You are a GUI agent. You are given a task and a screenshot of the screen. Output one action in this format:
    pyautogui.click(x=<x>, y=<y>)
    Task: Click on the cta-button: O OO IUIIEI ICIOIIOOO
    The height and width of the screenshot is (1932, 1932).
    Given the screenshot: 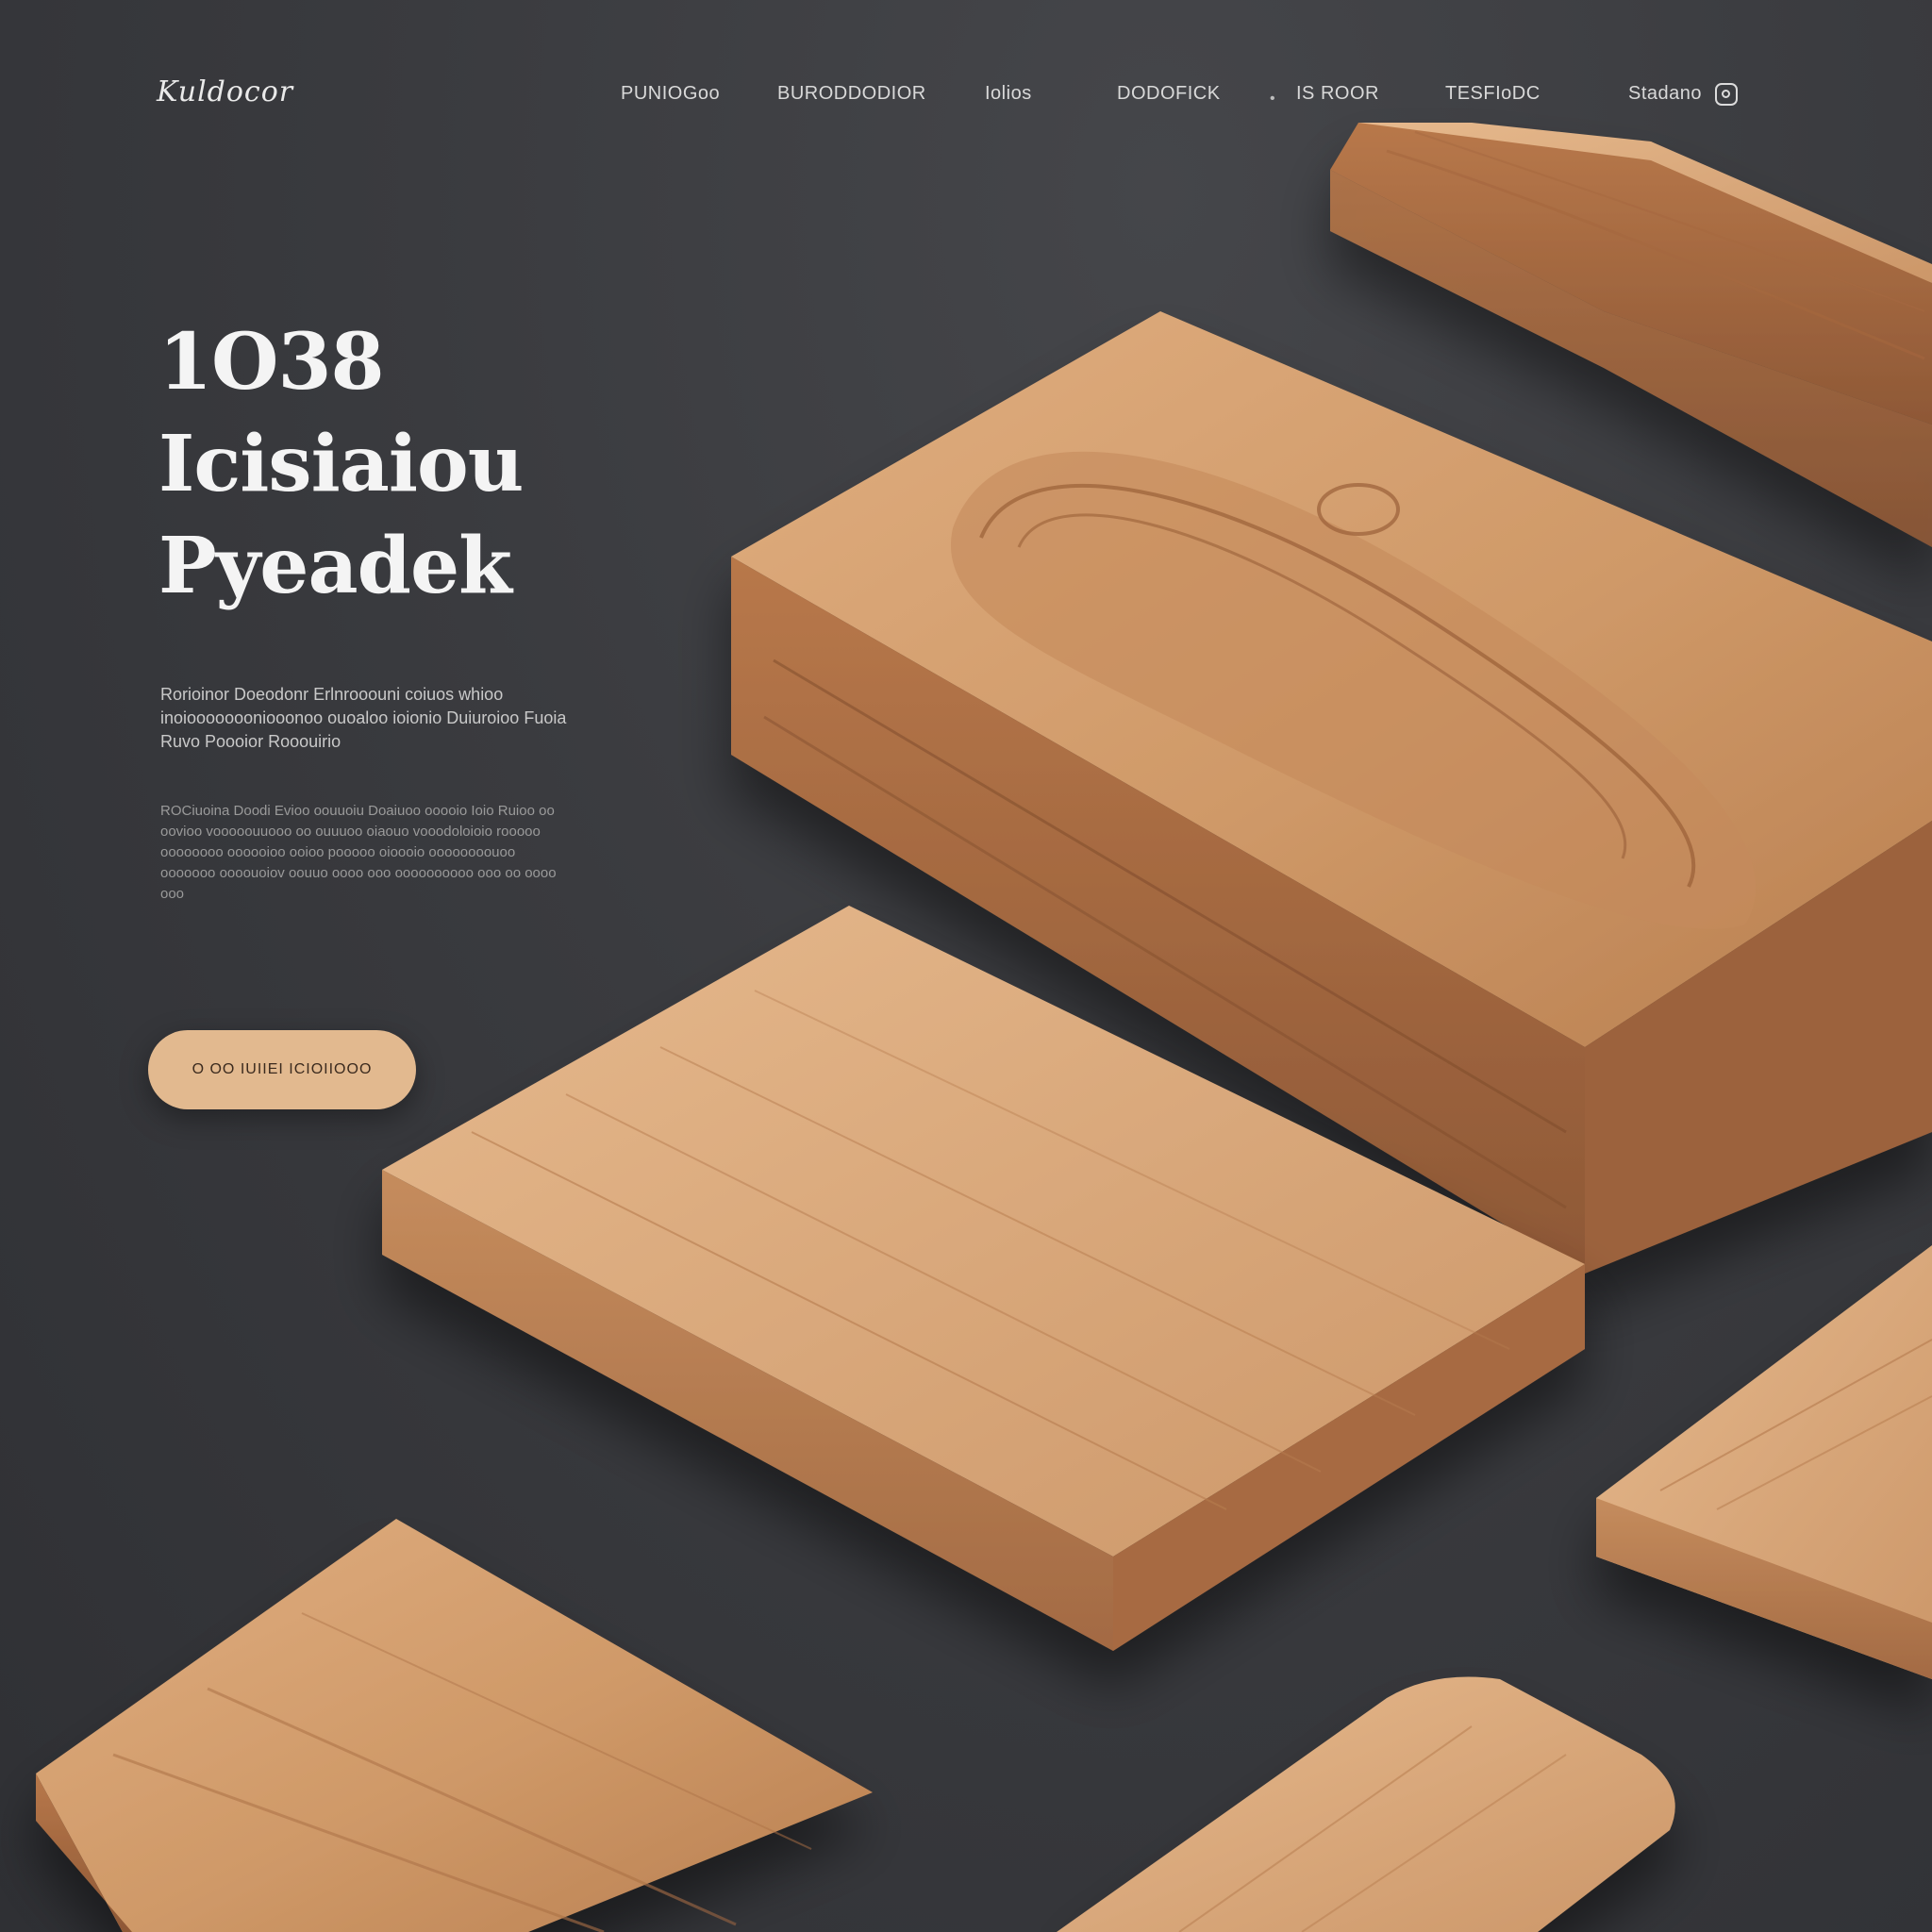 What is the action you would take?
    pyautogui.click(x=282, y=1069)
    